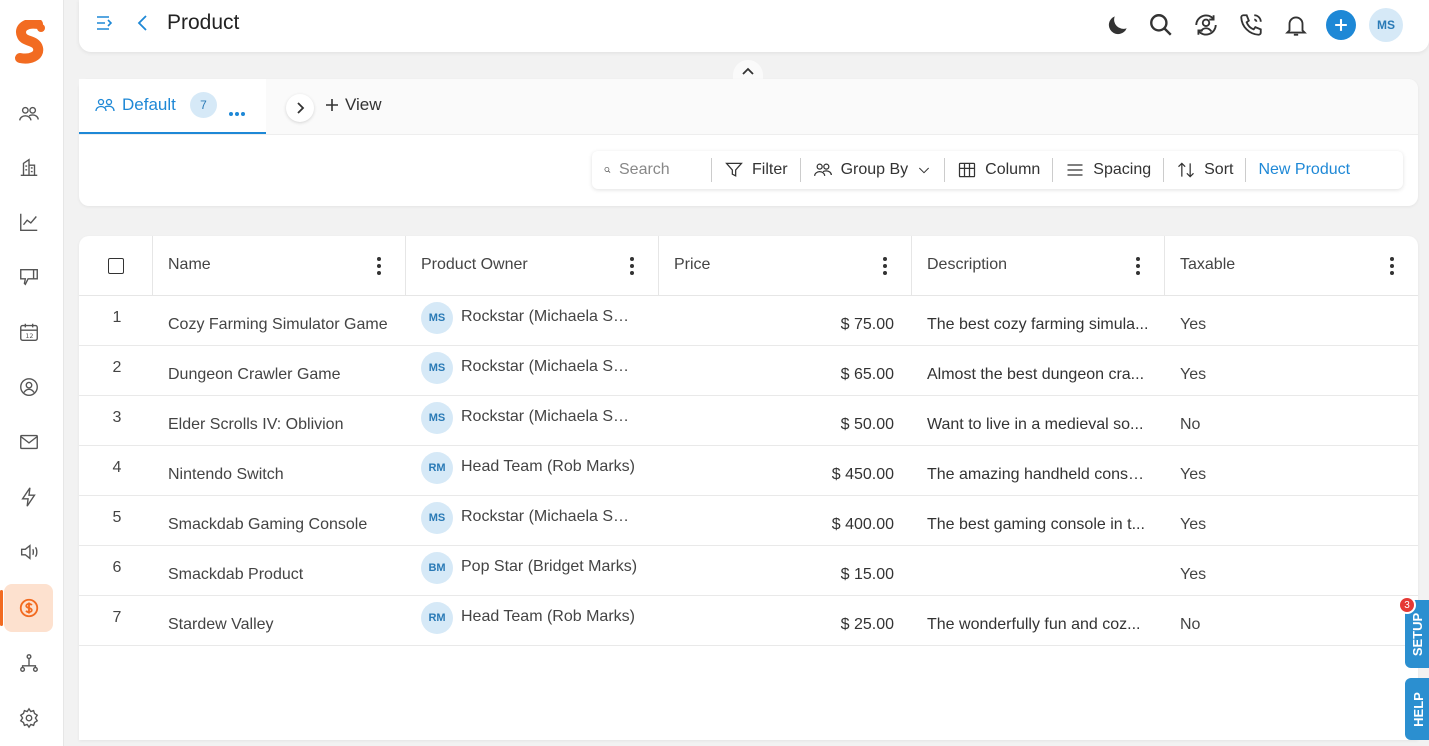 This screenshot has width=1429, height=746. What do you see at coordinates (283, 475) in the screenshot?
I see `product-name: Nintendo Switch` at bounding box center [283, 475].